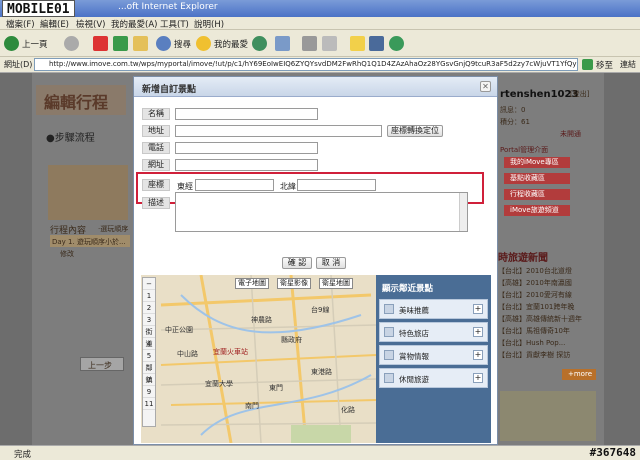  I want to click on mail-button, so click(284, 43).